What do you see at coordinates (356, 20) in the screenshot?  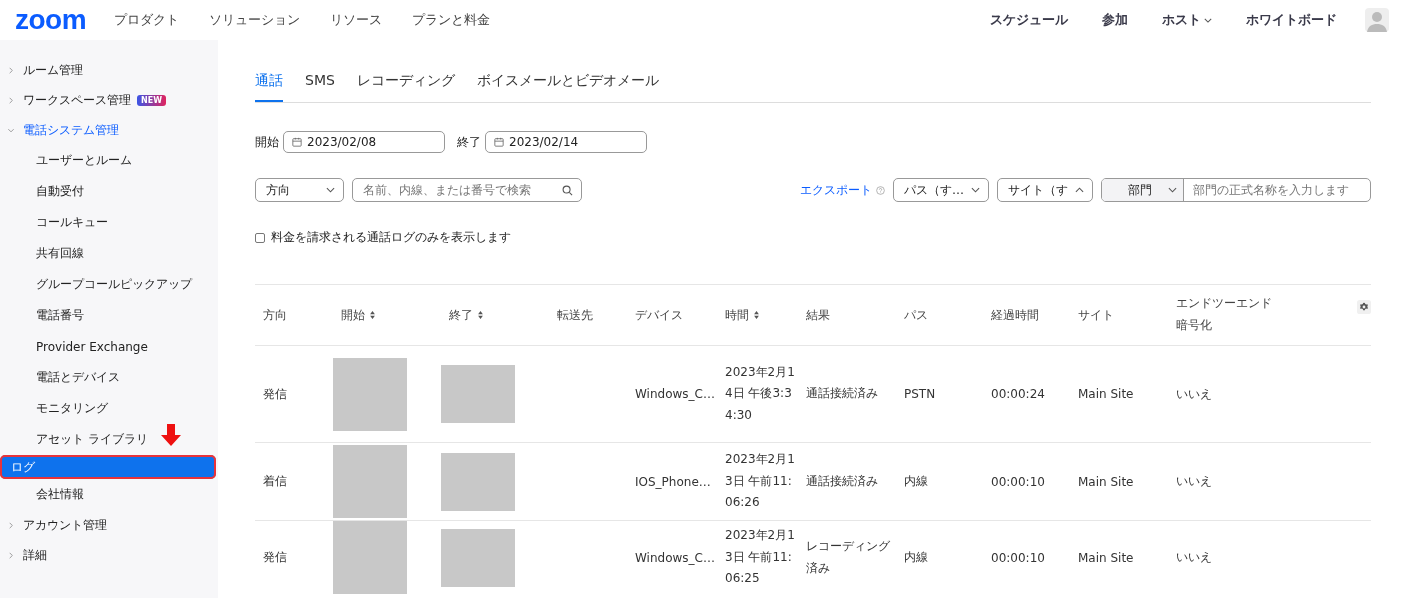 I see `nav-link: リソース` at bounding box center [356, 20].